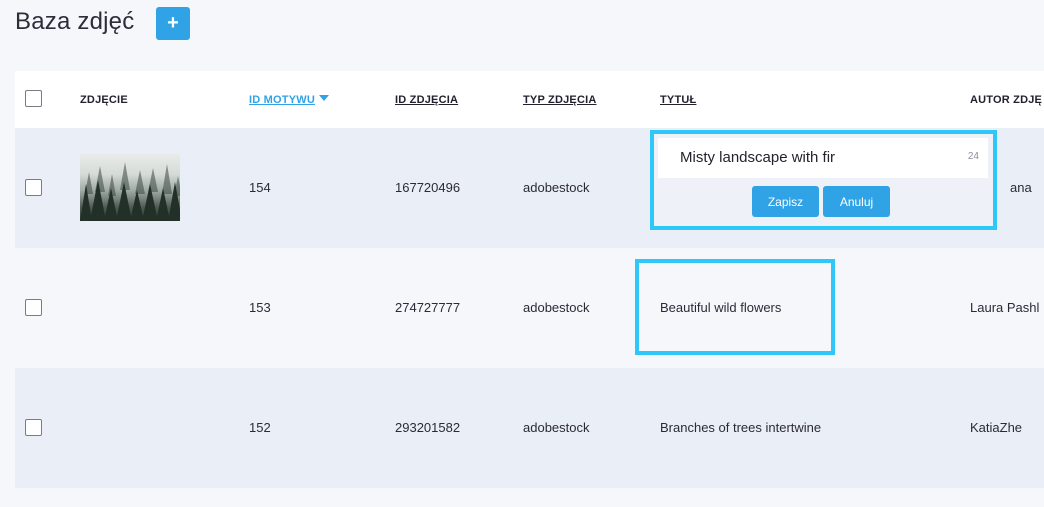 The height and width of the screenshot is (507, 1044). I want to click on sort-desc-icon, so click(323, 98).